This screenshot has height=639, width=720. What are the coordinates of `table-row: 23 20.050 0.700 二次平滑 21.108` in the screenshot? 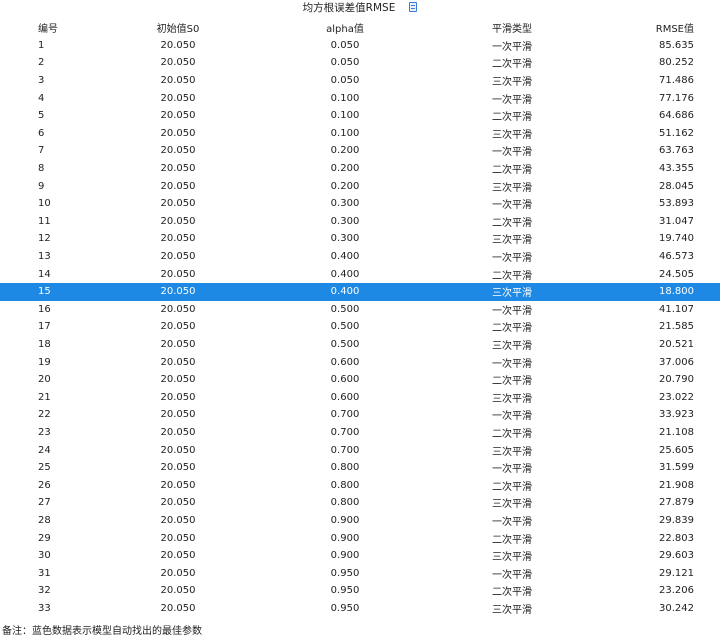 It's located at (360, 433).